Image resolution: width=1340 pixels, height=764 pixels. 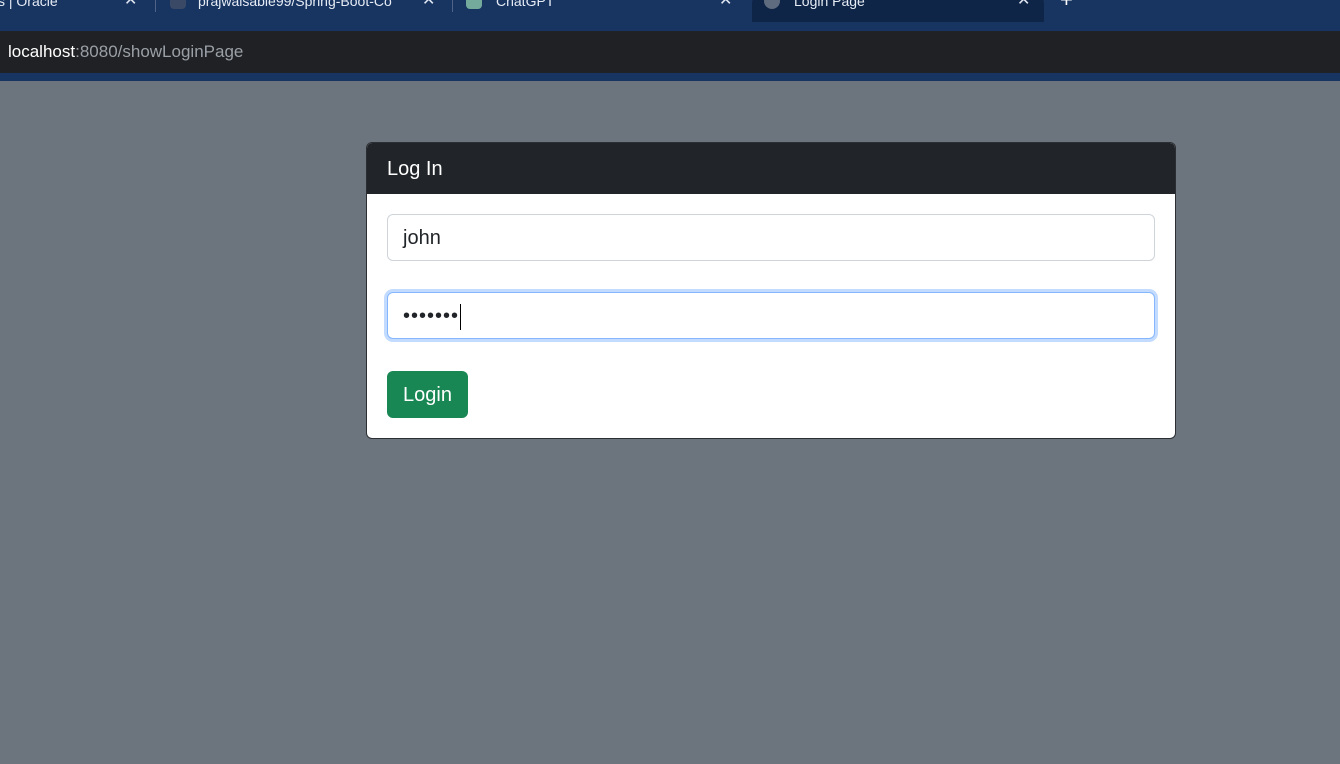 What do you see at coordinates (771, 168) in the screenshot?
I see `card-title: Log In` at bounding box center [771, 168].